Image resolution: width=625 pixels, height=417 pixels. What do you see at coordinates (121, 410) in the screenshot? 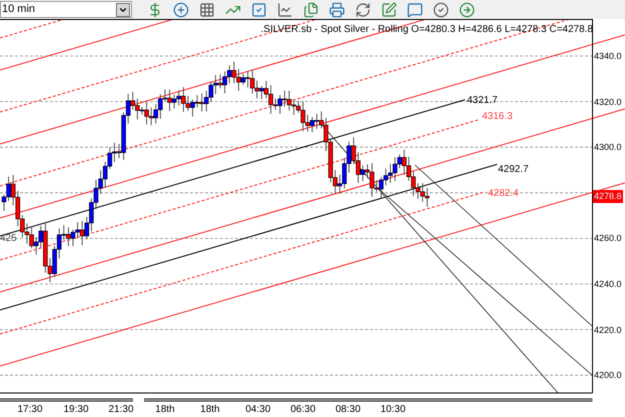
I see `time-axis-label: 21:30` at bounding box center [121, 410].